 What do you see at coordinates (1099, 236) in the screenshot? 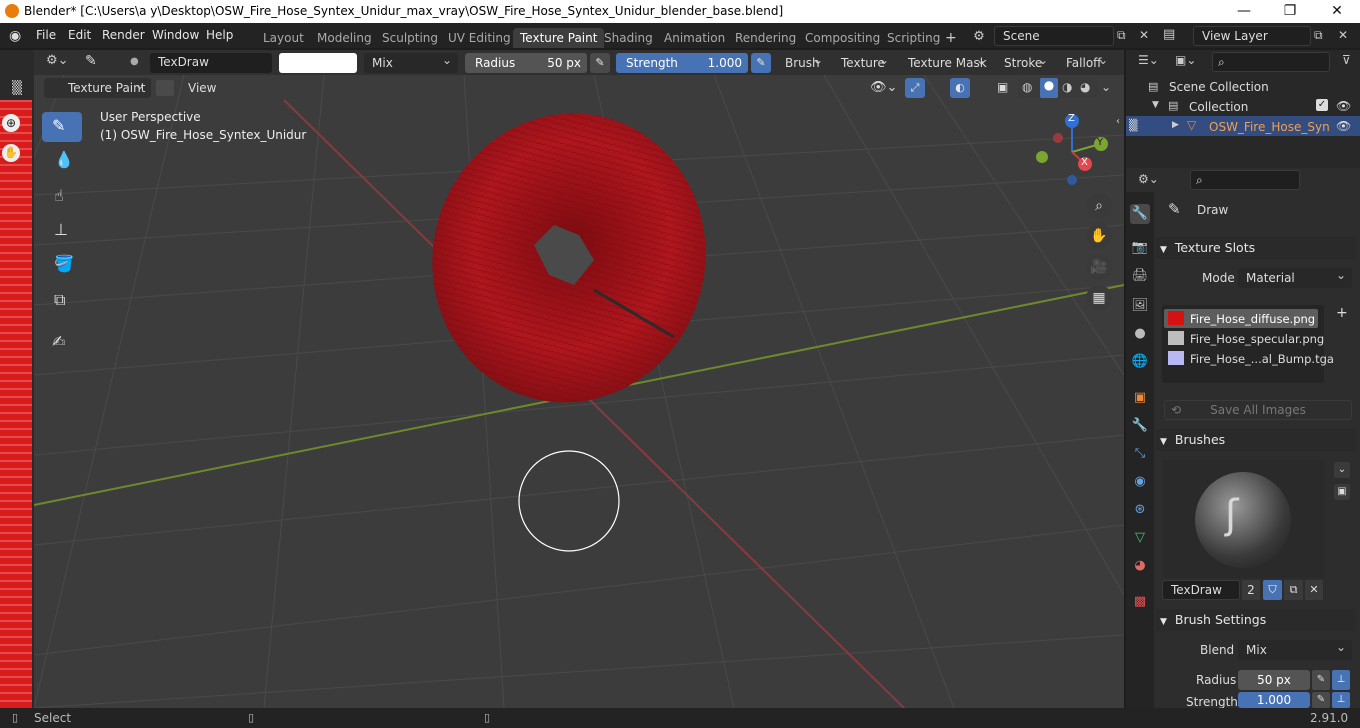
I see `pan-view-icon: ✋` at bounding box center [1099, 236].